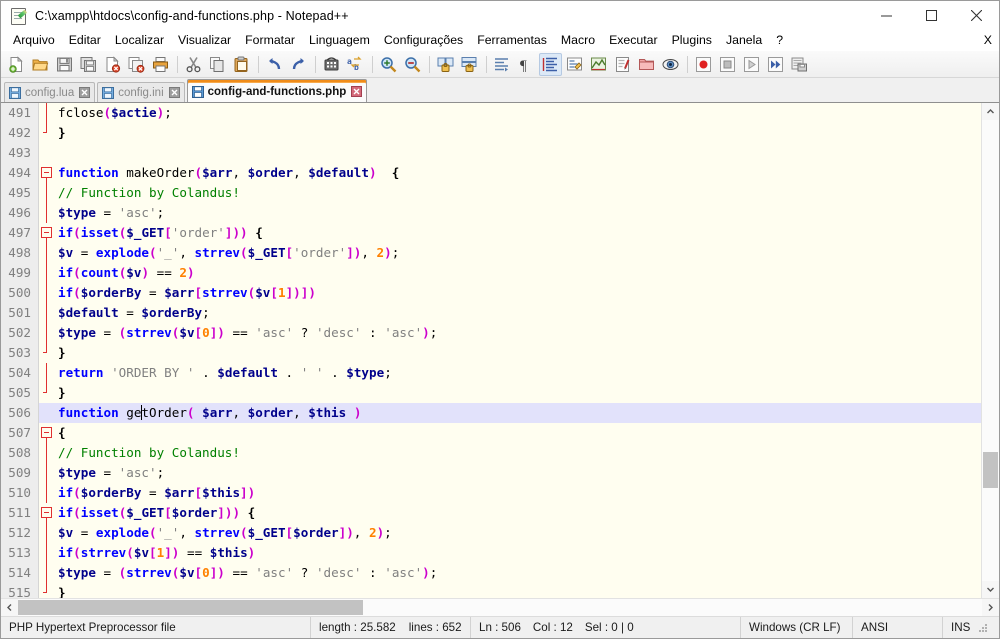  Describe the element at coordinates (670, 64) in the screenshot. I see `monitoring-icon` at that location.